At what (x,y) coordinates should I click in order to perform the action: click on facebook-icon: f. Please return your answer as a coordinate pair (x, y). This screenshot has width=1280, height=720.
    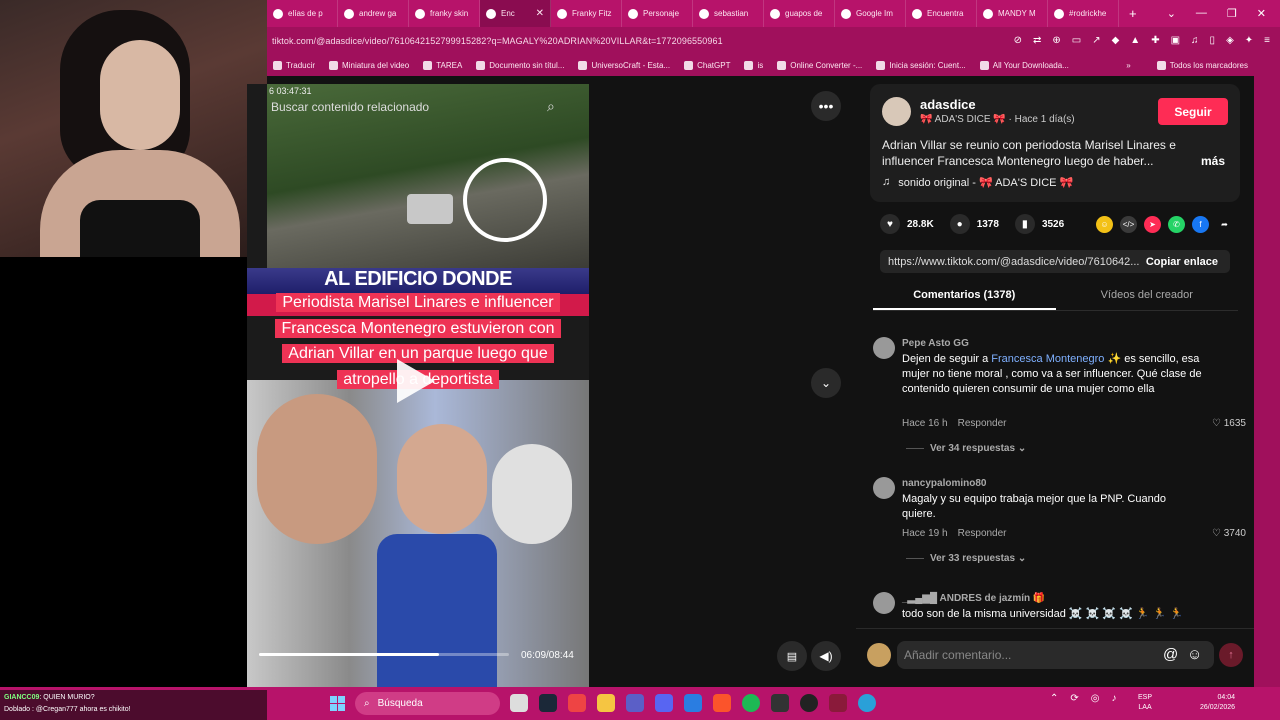
    Looking at the image, I should click on (1200, 224).